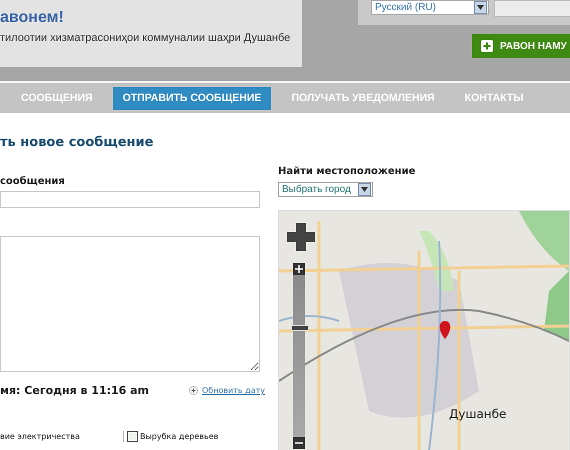  I want to click on zoom-in-icon, so click(299, 269).